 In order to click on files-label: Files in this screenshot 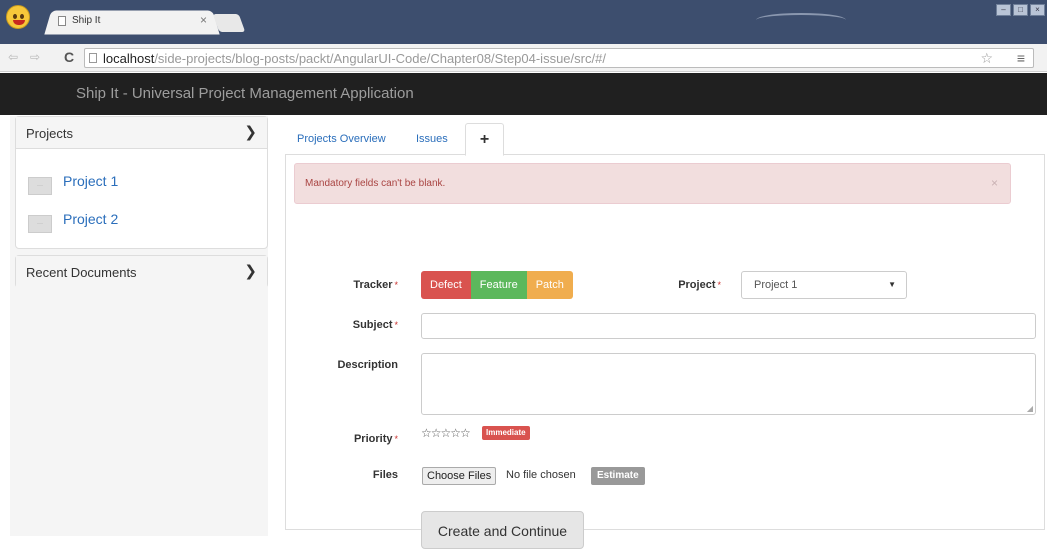, I will do `click(385, 475)`.